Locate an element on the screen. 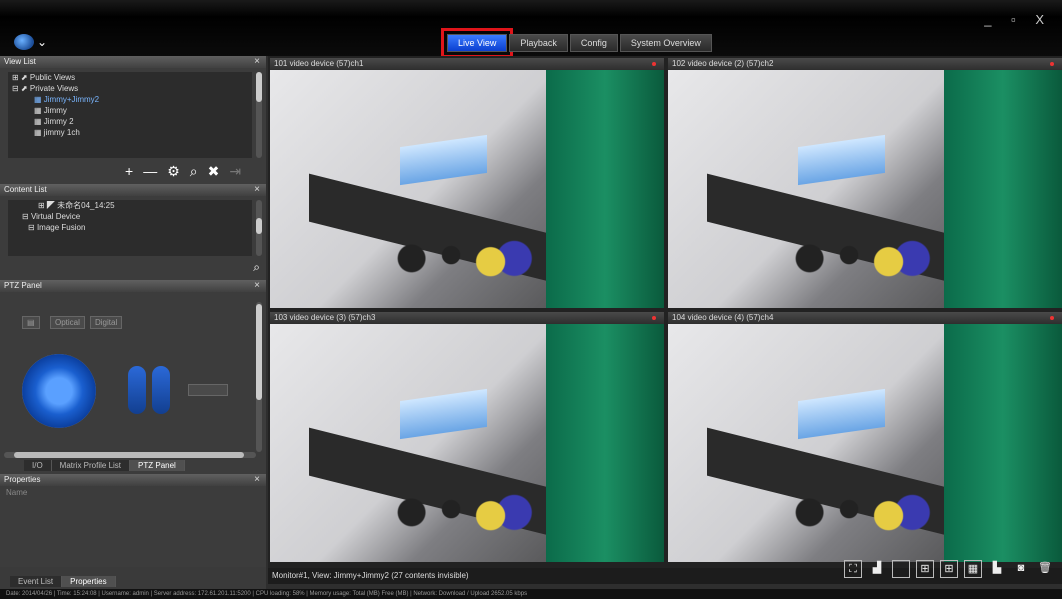 The height and width of the screenshot is (599, 1062). export-icon: ⇥ is located at coordinates (235, 171).